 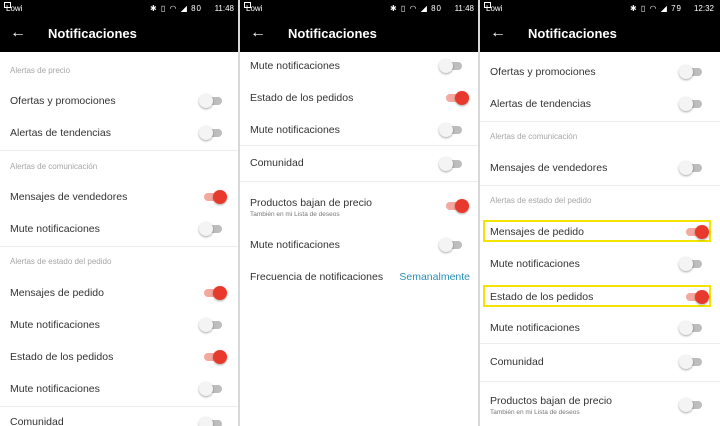 I want to click on setting-label: Frecuencia de notificaciones, so click(x=317, y=277).